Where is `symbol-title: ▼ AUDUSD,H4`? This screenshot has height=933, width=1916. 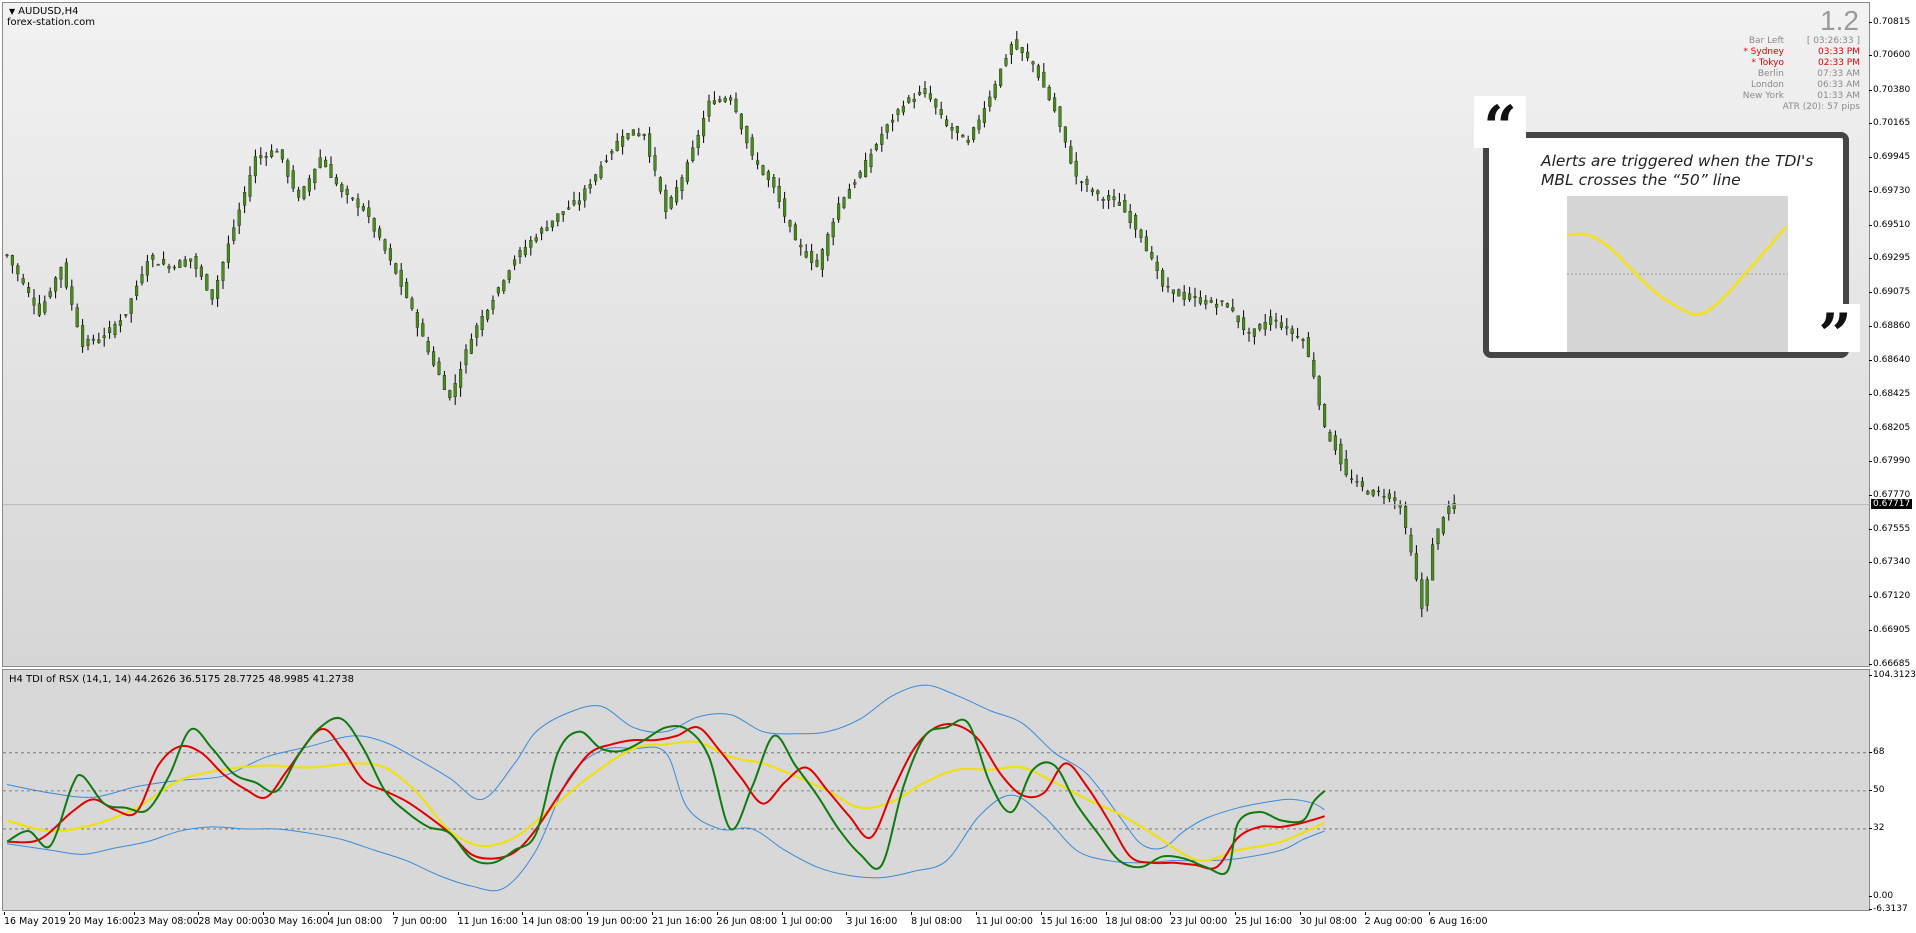 symbol-title: ▼ AUDUSD,H4 is located at coordinates (43, 11).